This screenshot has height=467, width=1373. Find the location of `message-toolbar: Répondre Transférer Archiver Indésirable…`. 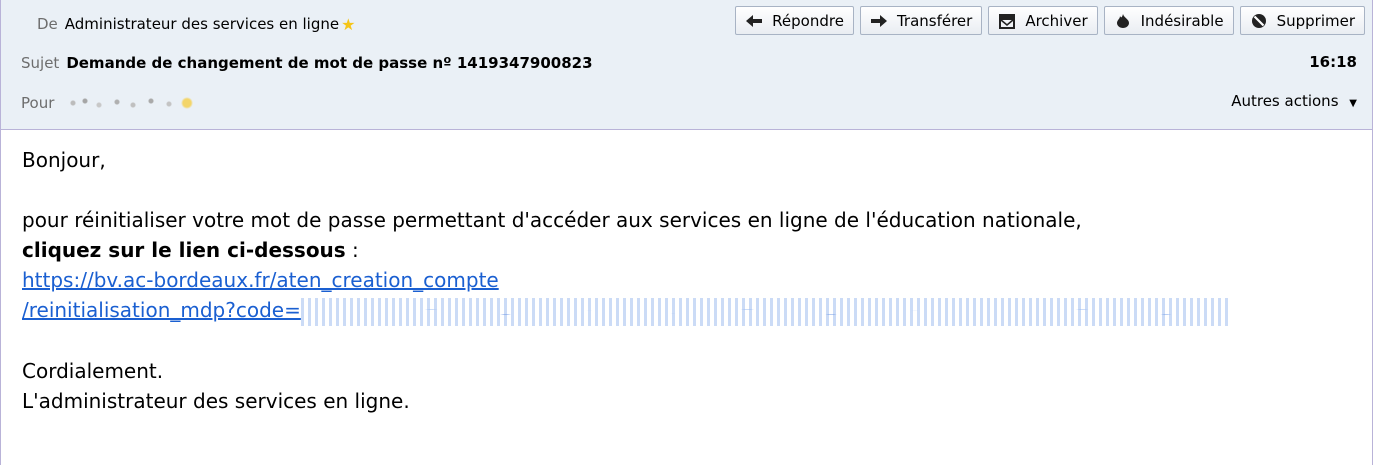

message-toolbar: Répondre Transférer Archiver Indésirable… is located at coordinates (1050, 20).